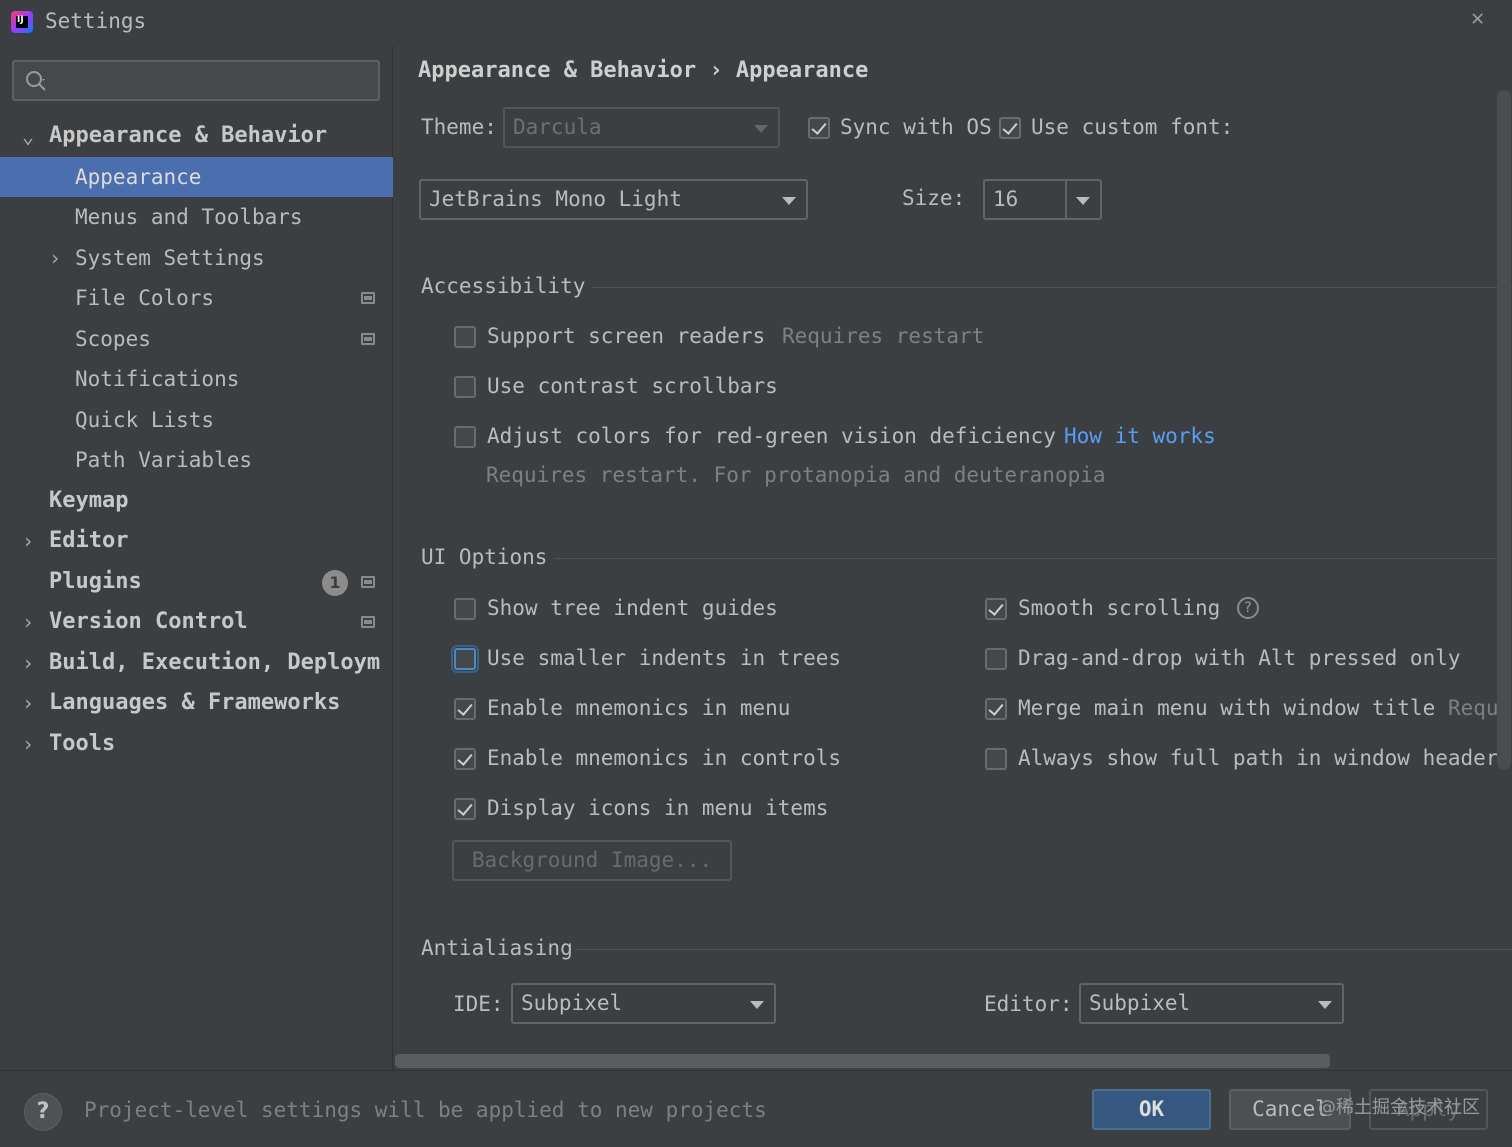  Describe the element at coordinates (196, 582) in the screenshot. I see `sidebar-item: Plugins 1` at that location.